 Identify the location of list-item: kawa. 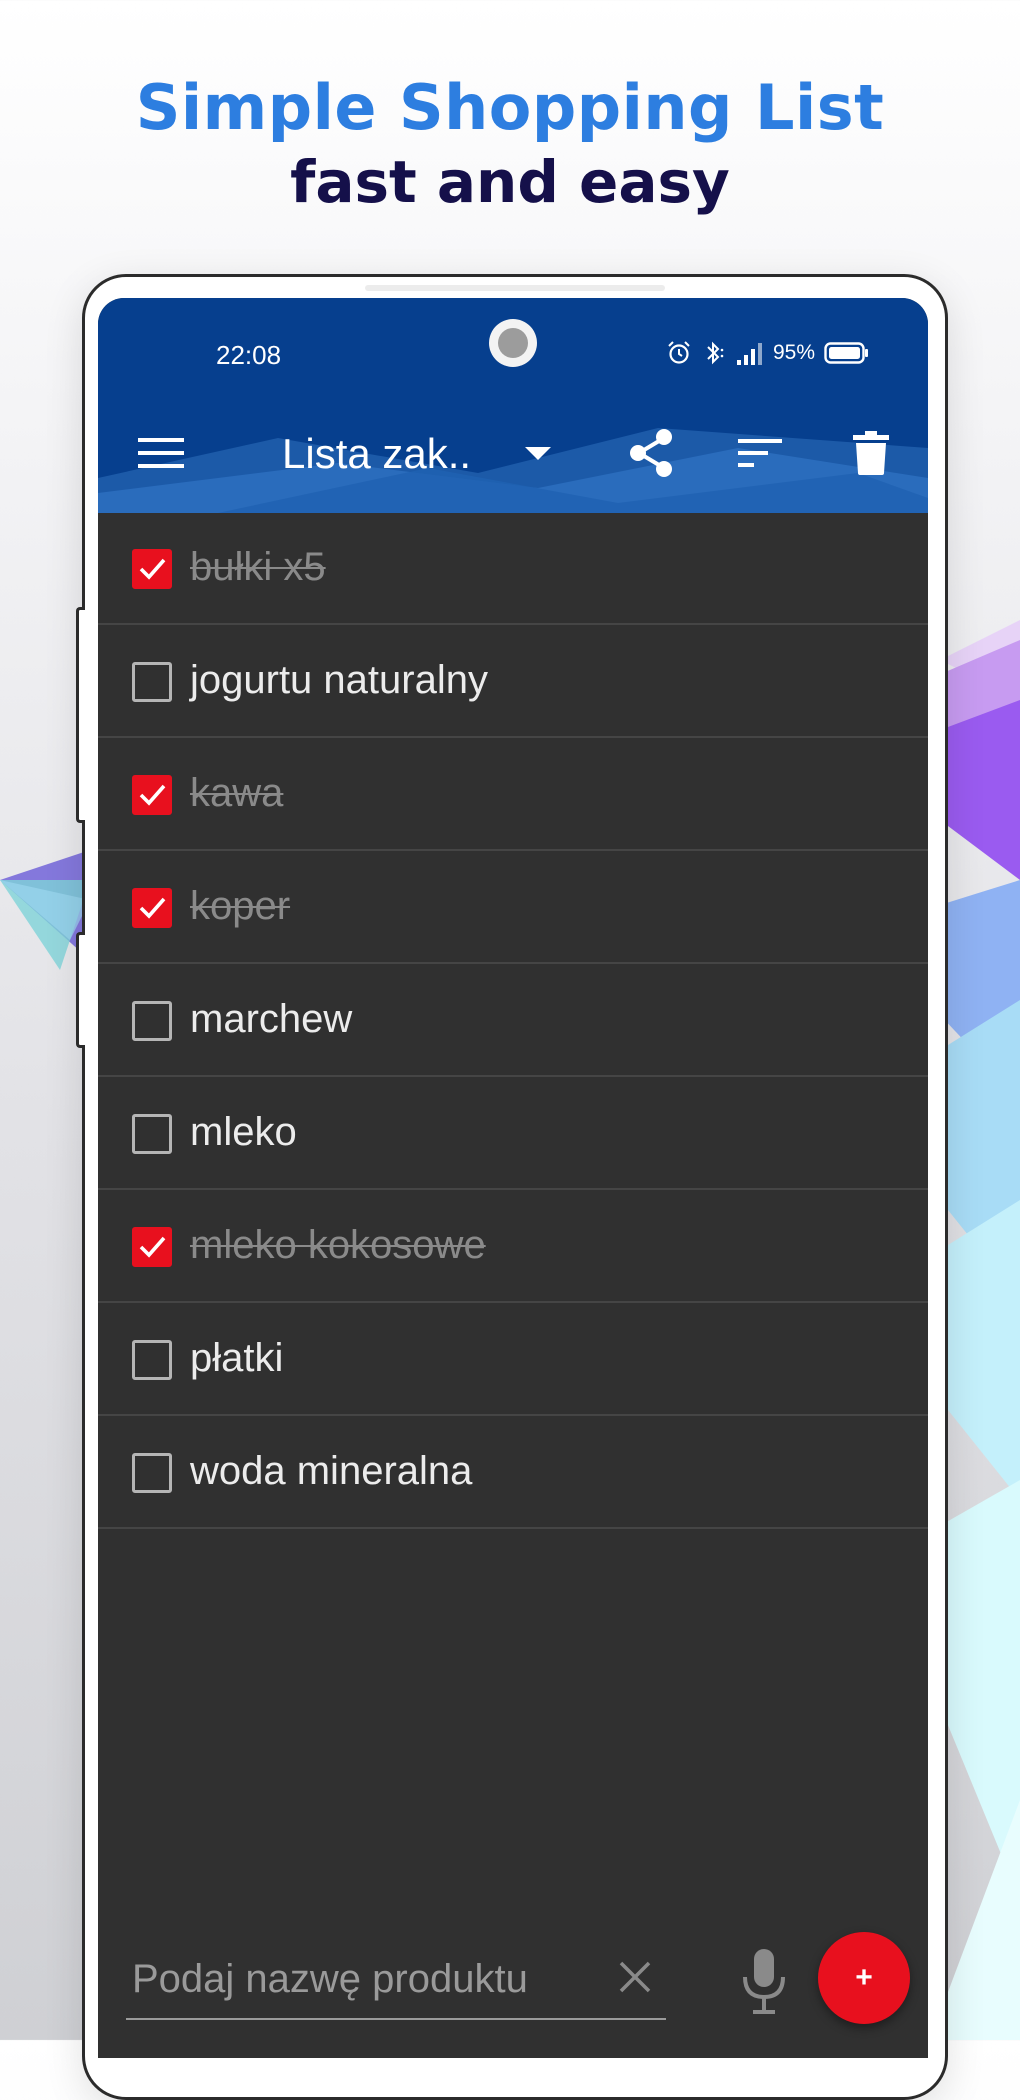
(513, 795).